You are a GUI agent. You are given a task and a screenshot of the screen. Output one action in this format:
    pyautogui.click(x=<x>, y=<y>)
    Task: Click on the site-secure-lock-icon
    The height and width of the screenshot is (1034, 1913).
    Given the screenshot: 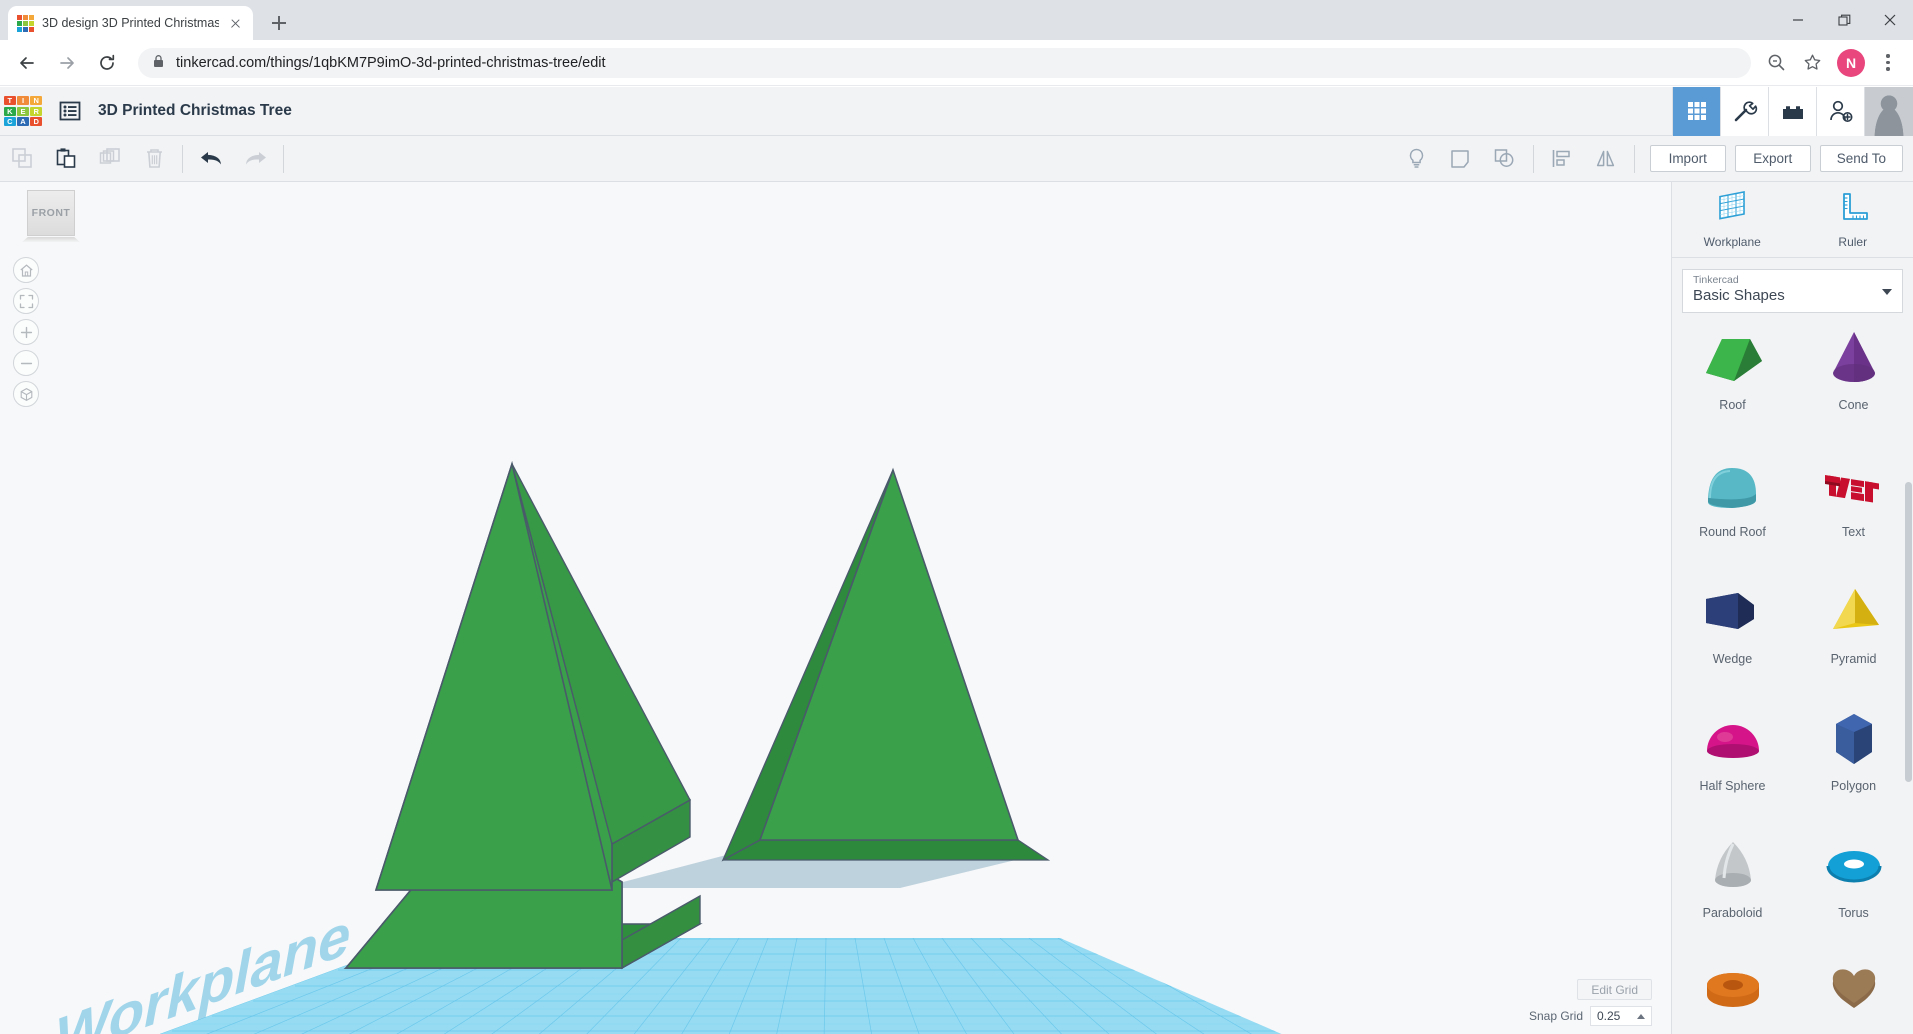 What is the action you would take?
    pyautogui.click(x=158, y=63)
    